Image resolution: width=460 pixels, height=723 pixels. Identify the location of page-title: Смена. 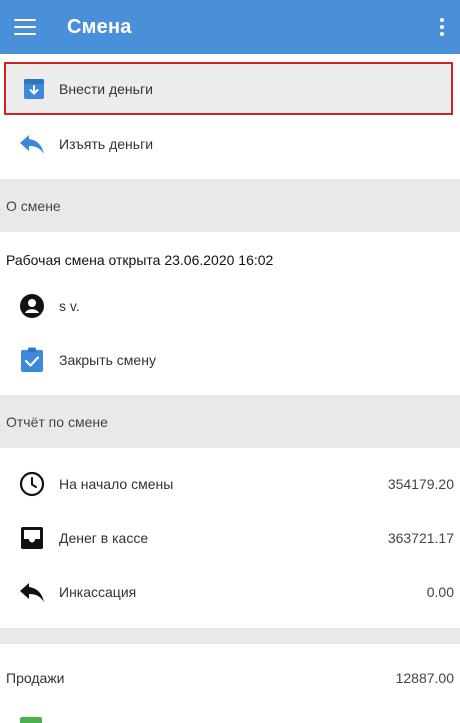
(99, 26).